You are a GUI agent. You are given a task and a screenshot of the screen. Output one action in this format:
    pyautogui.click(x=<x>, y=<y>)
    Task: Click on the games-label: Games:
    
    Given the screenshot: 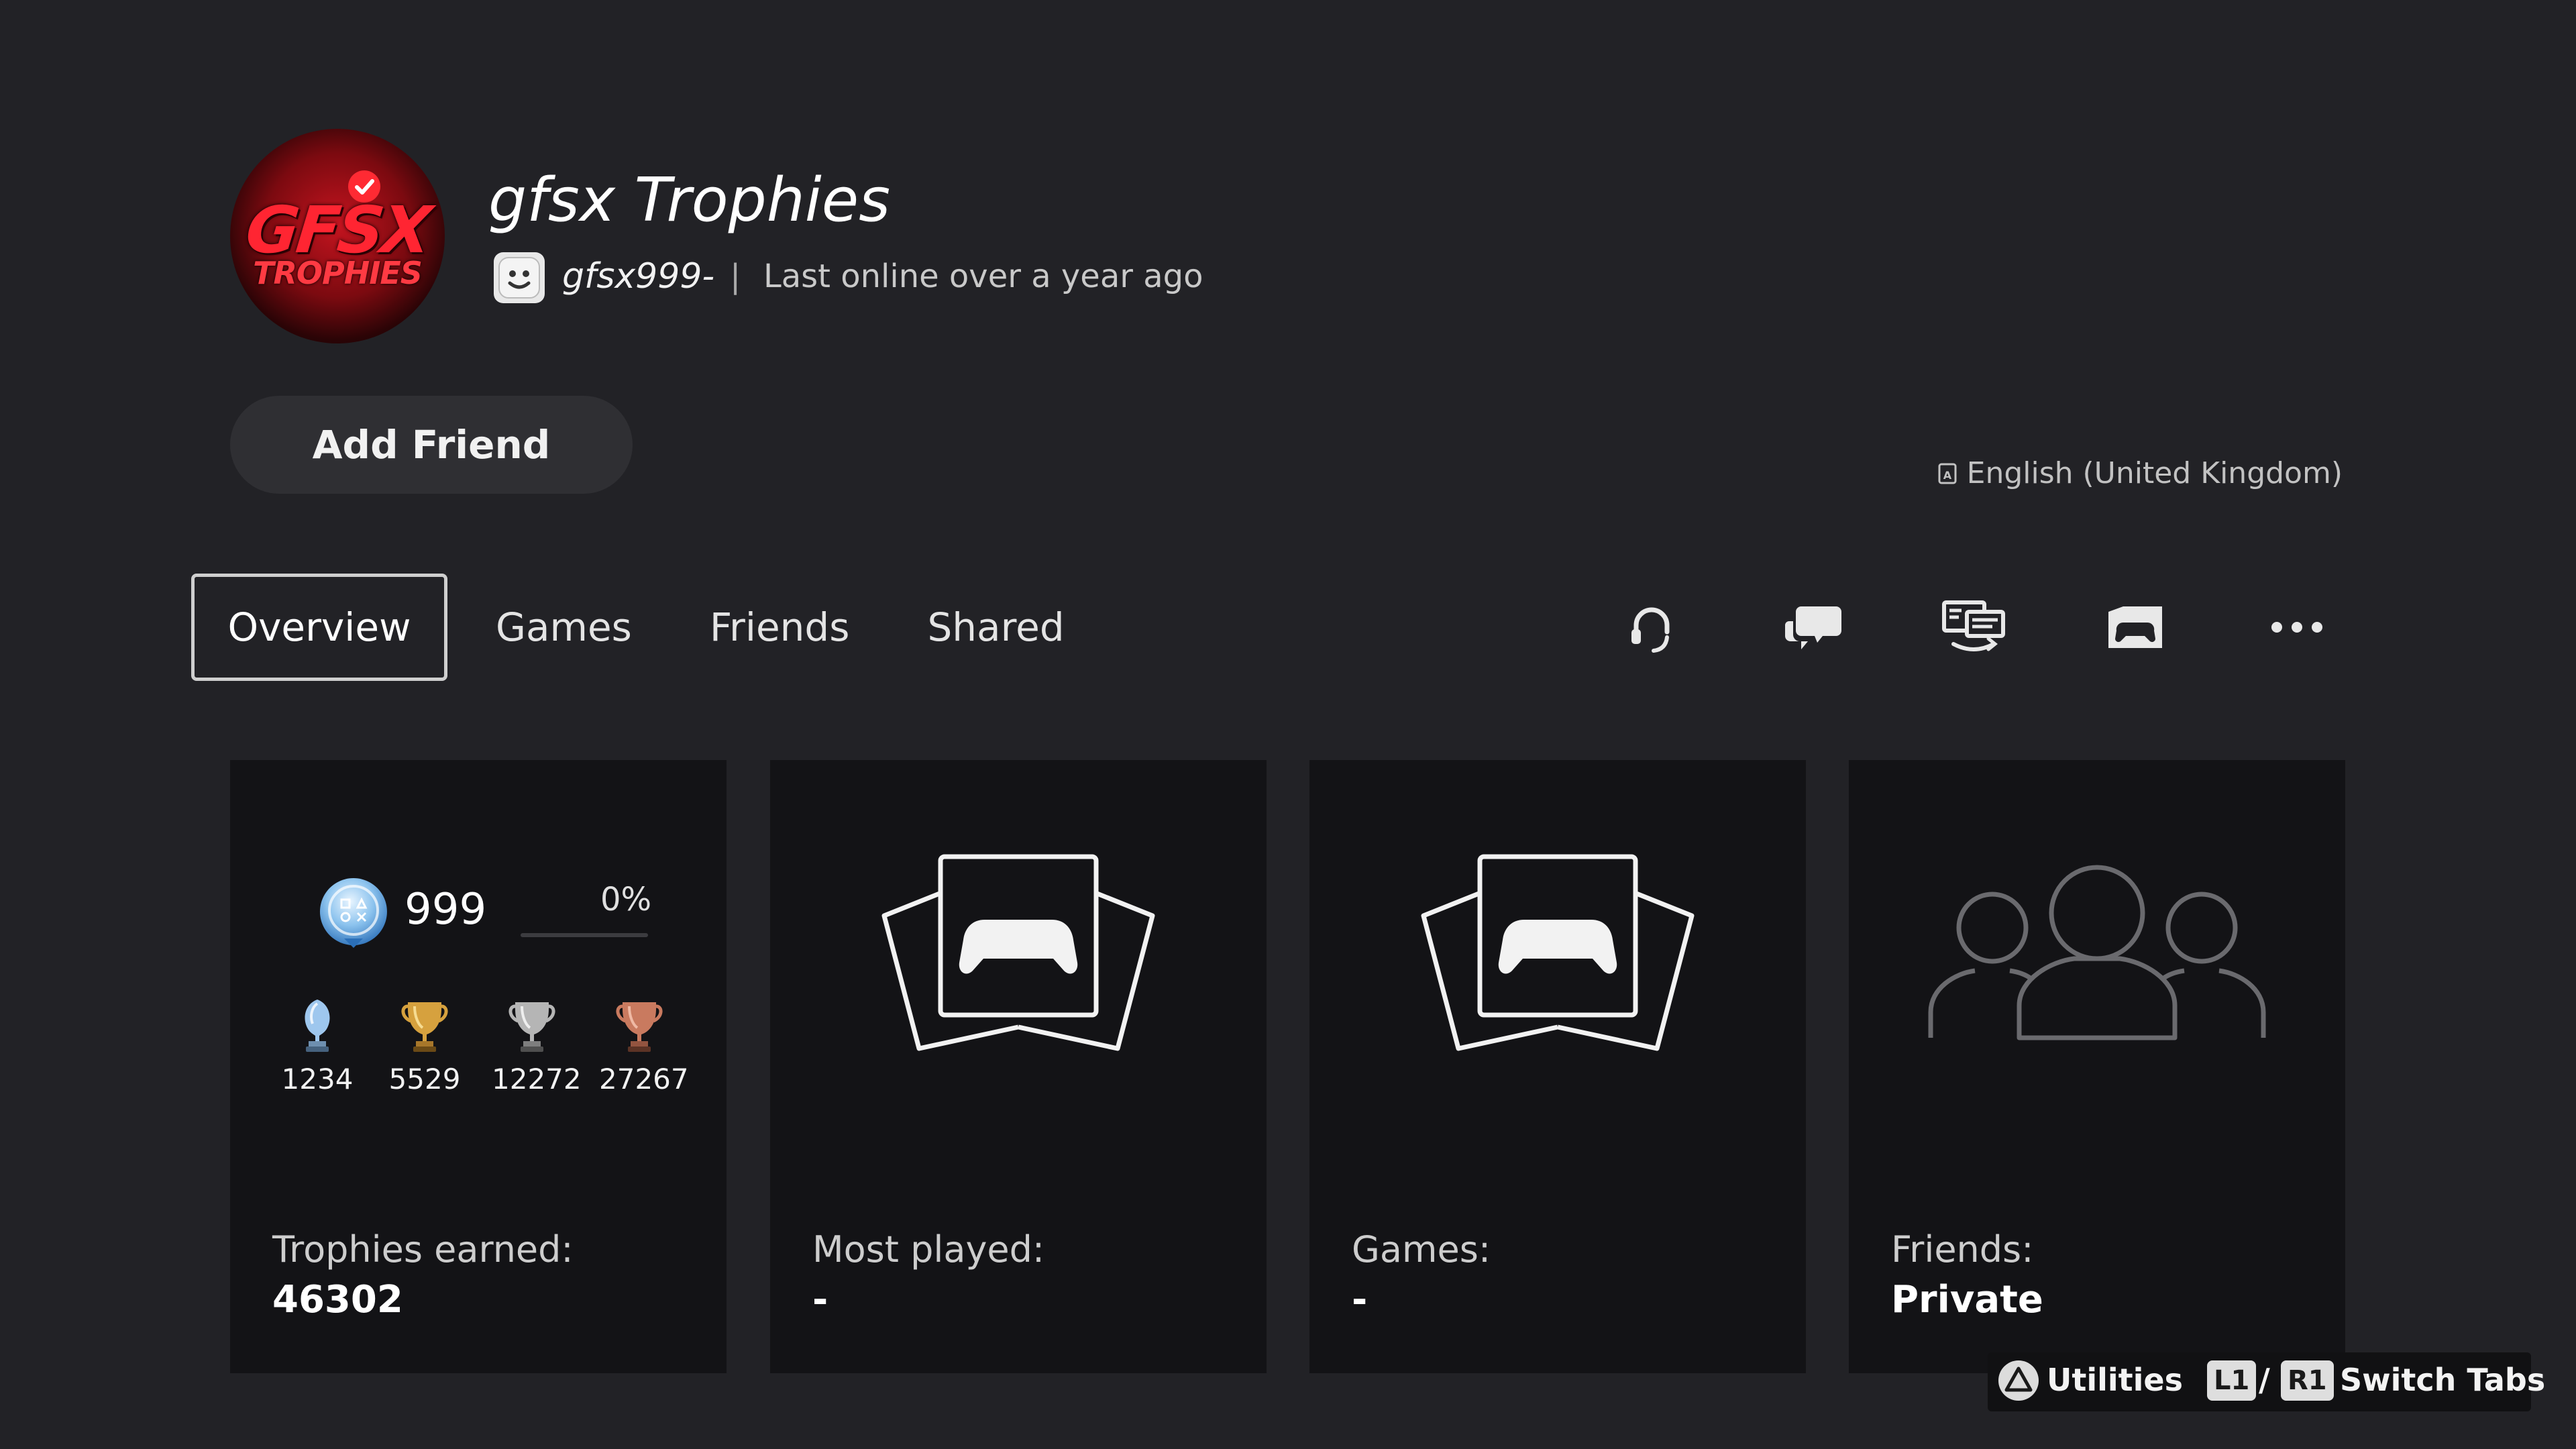 What is the action you would take?
    pyautogui.click(x=1421, y=1249)
    